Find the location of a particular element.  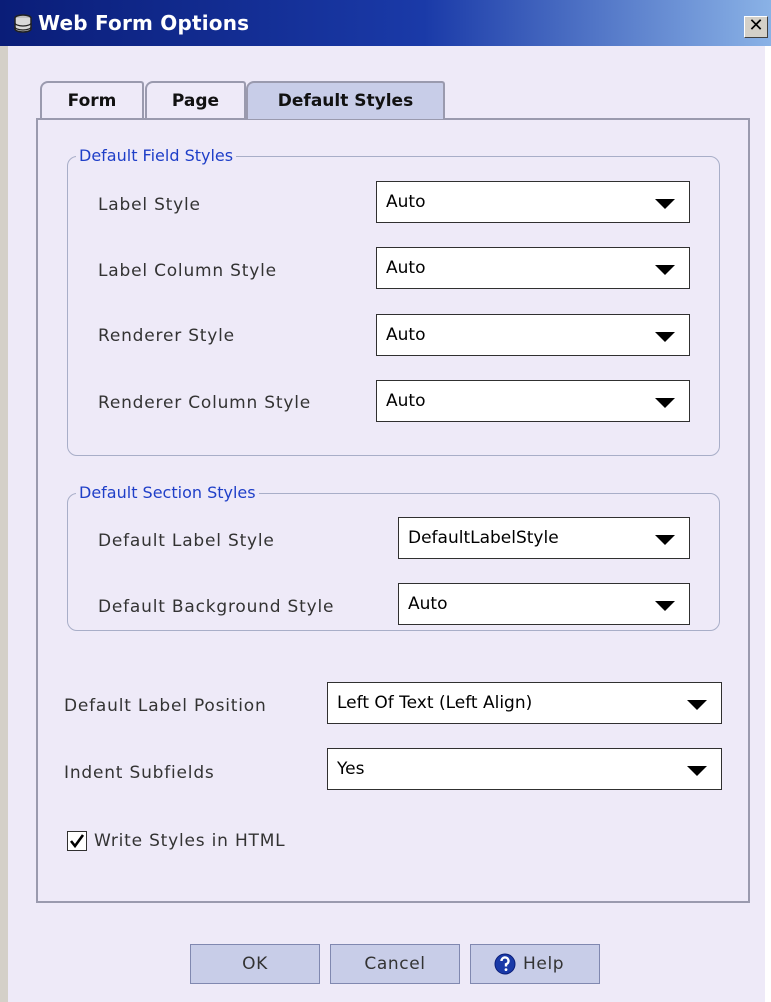

indent-subfields-label: Indent Subfields is located at coordinates (139, 773).